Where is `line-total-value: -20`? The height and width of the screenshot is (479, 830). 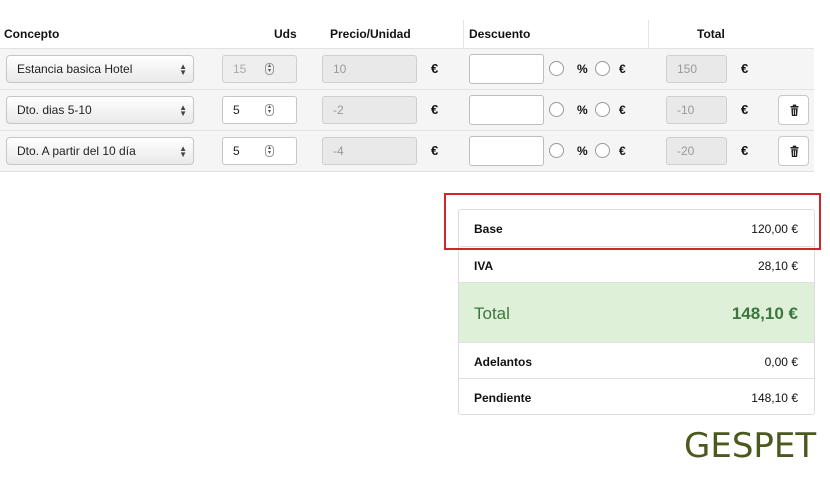
line-total-value: -20 is located at coordinates (686, 151).